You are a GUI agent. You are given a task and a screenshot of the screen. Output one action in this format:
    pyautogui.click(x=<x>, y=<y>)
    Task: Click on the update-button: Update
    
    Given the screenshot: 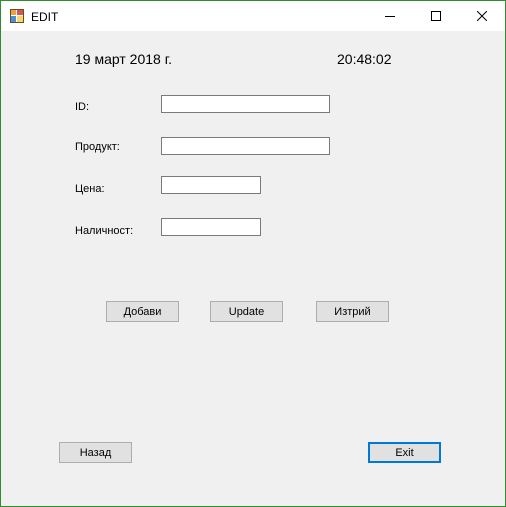 What is the action you would take?
    pyautogui.click(x=246, y=311)
    